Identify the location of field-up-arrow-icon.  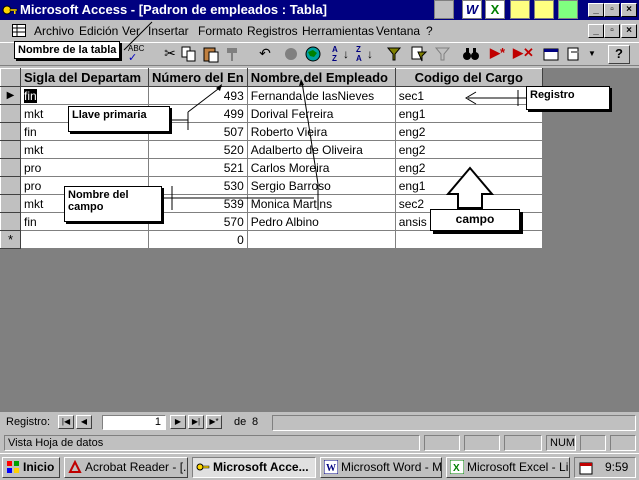
(470, 187).